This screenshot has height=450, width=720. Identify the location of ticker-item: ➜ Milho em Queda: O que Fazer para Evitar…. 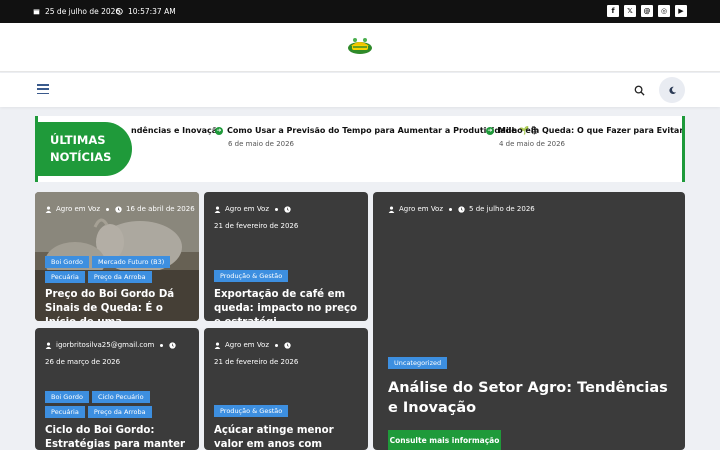
(584, 137).